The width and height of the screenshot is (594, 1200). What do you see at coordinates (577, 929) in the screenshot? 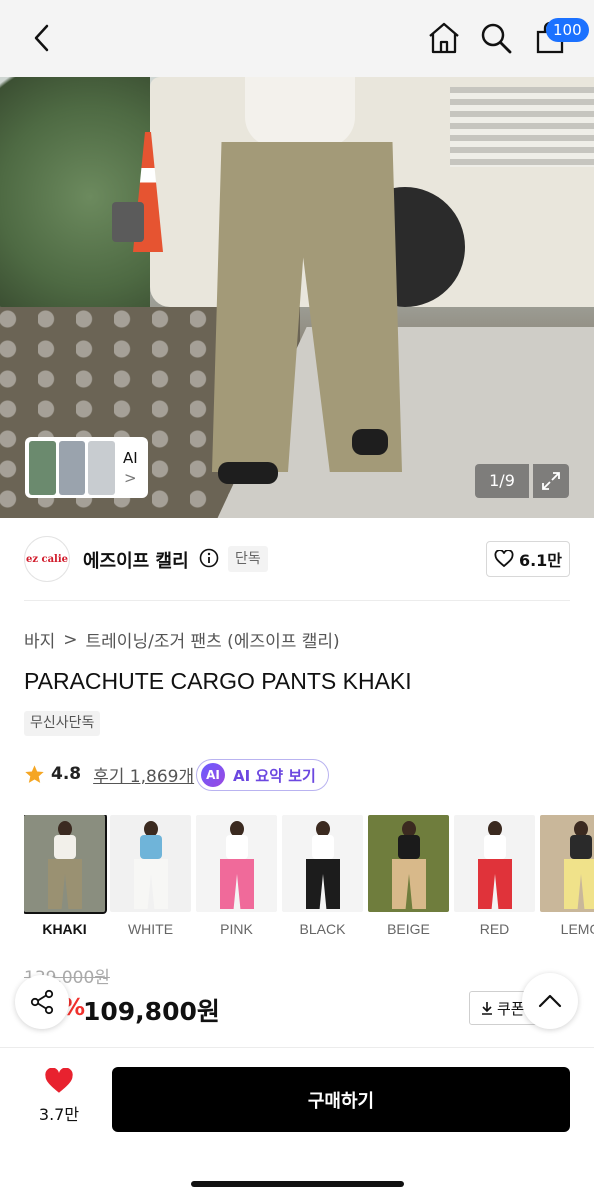
I see `color-swatch-label: LEMO` at bounding box center [577, 929].